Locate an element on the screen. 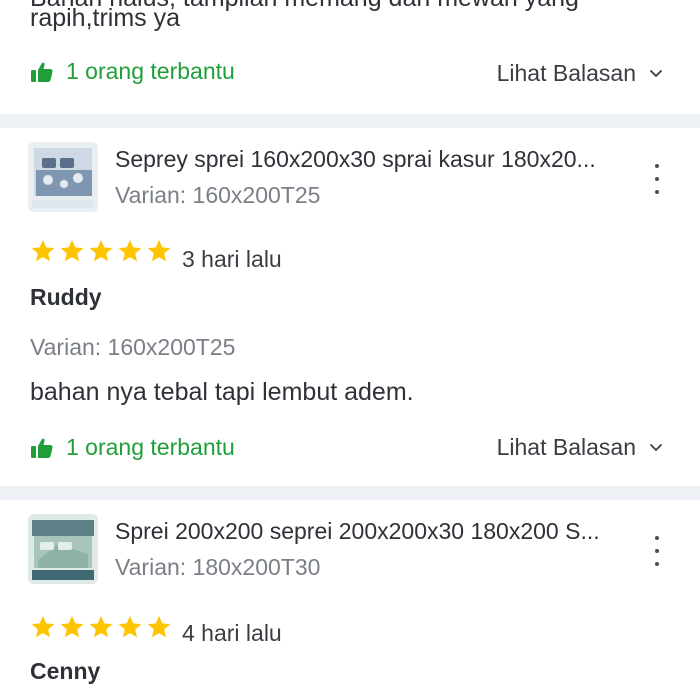 Image resolution: width=700 pixels, height=700 pixels. review-variant: Varian: 160x200T25 is located at coordinates (133, 347).